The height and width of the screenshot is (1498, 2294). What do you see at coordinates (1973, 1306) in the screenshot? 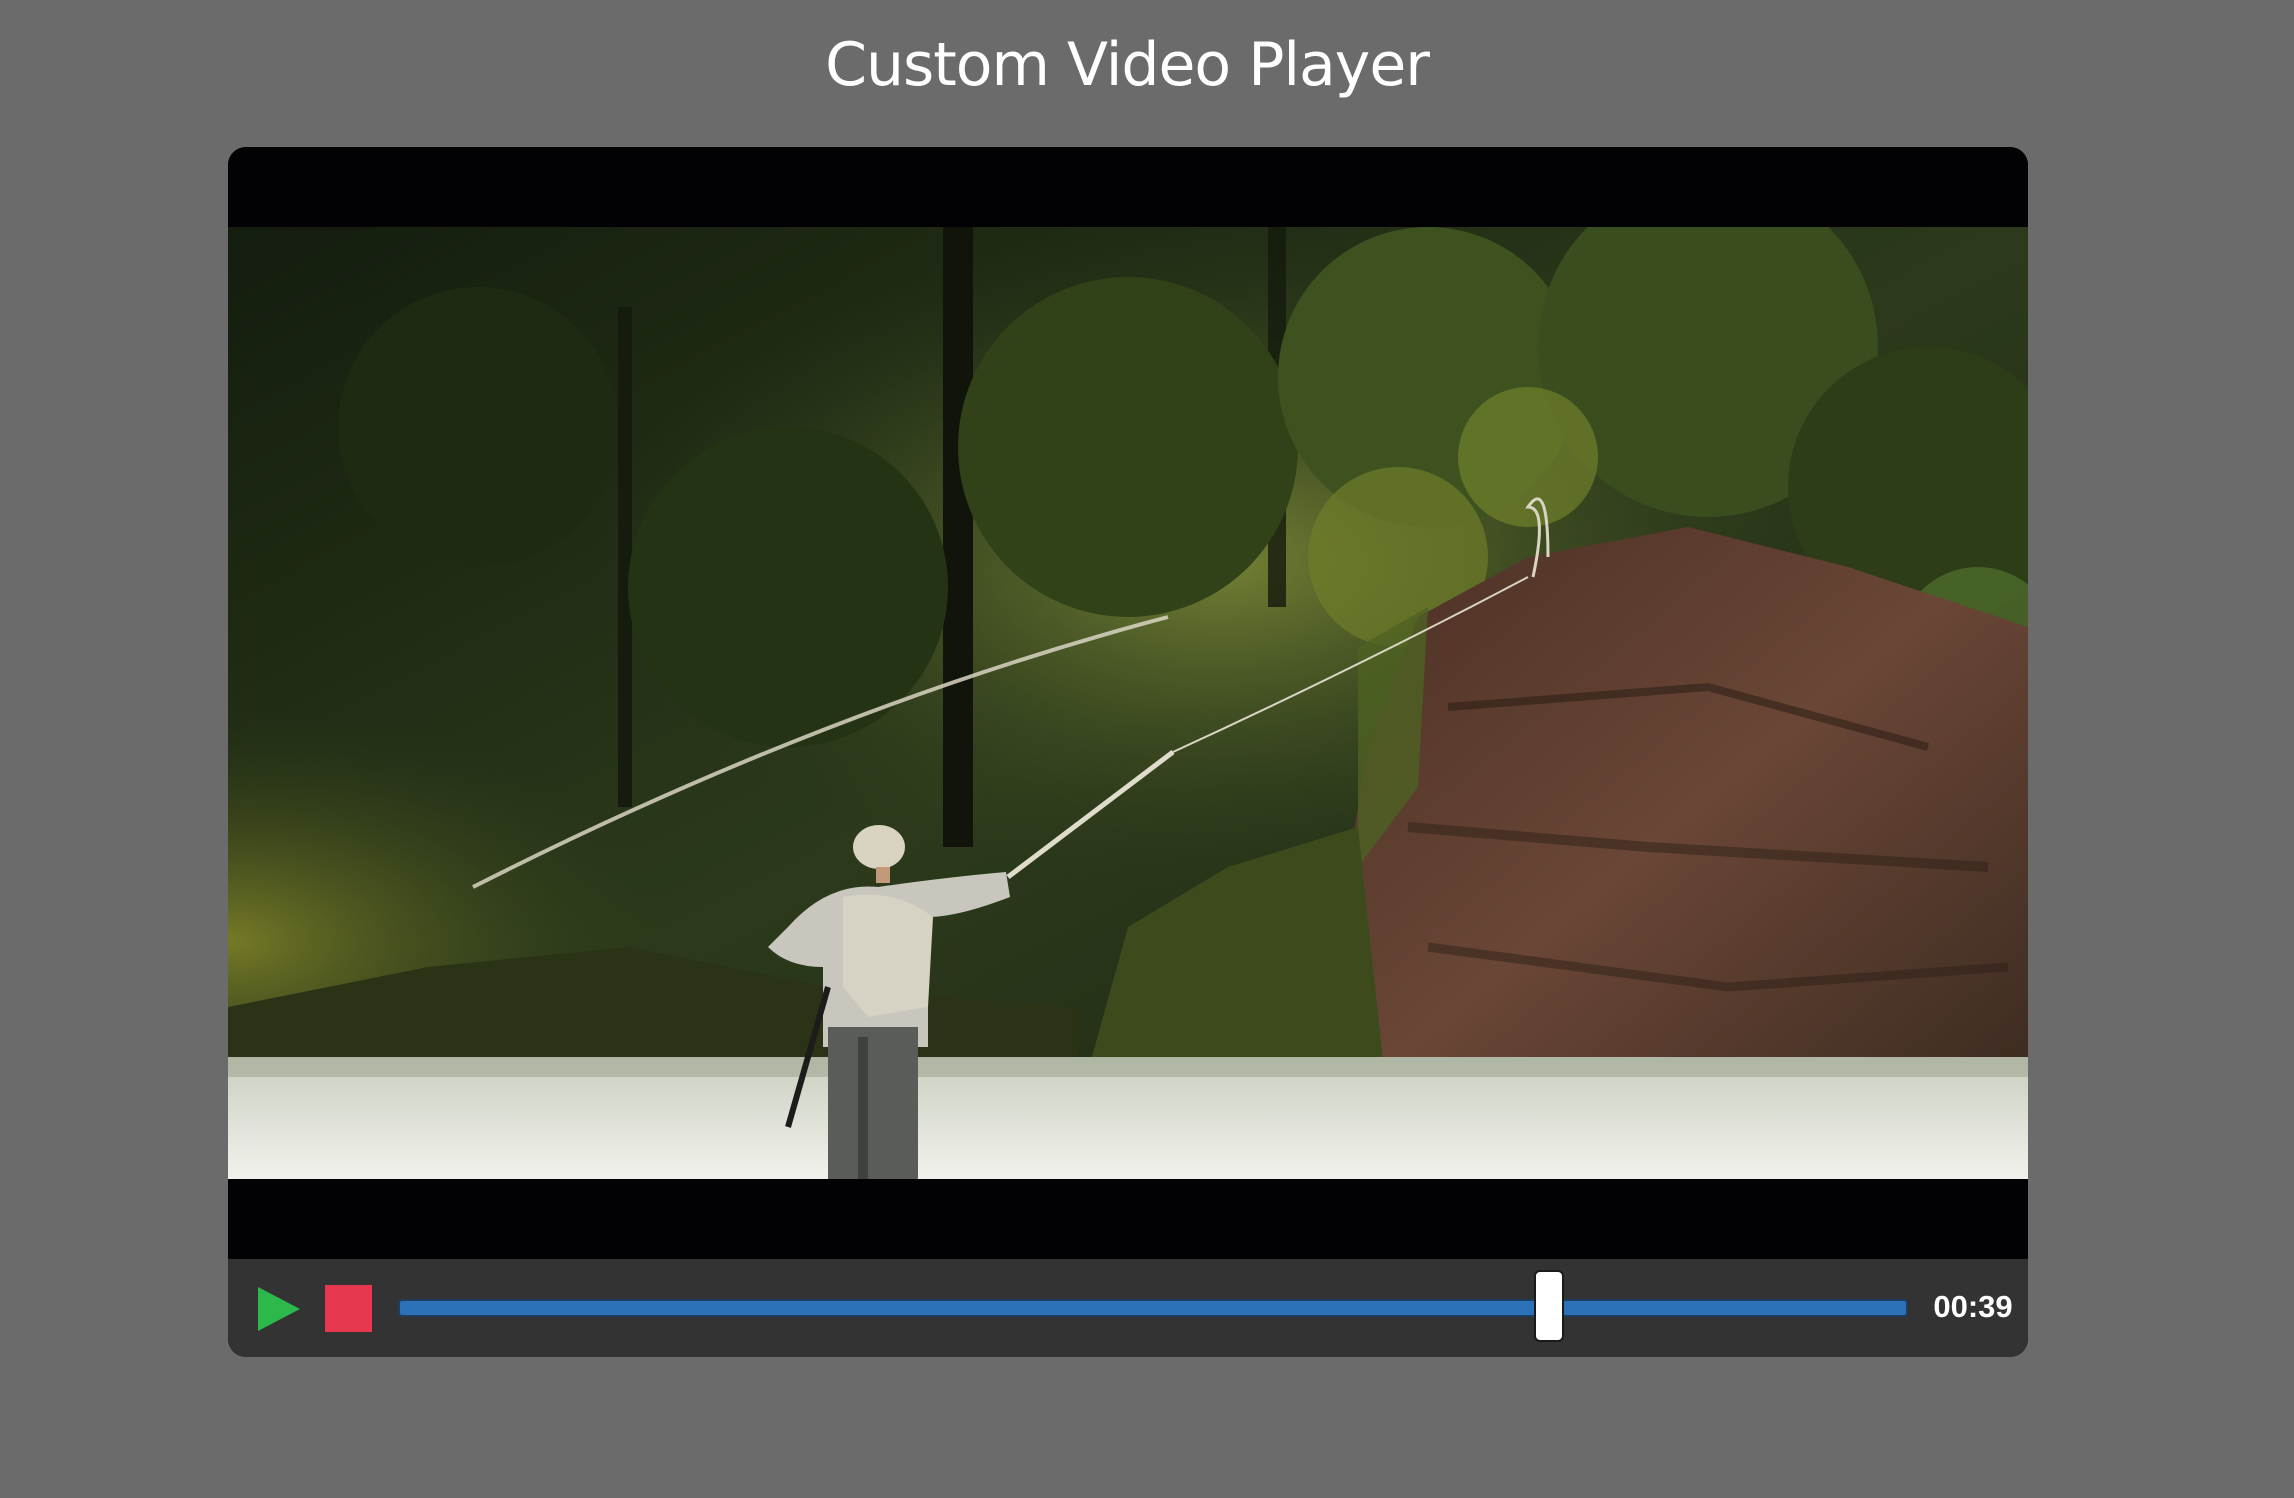
I see `time-display: 00:39` at bounding box center [1973, 1306].